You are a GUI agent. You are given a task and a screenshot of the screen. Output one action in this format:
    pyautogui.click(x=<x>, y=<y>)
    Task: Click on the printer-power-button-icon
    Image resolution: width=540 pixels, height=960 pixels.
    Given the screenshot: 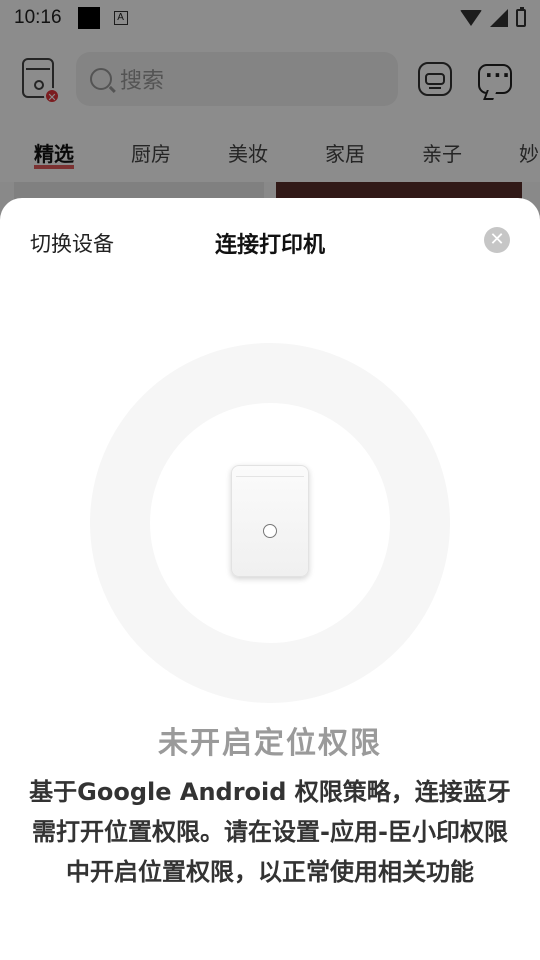 What is the action you would take?
    pyautogui.click(x=270, y=531)
    